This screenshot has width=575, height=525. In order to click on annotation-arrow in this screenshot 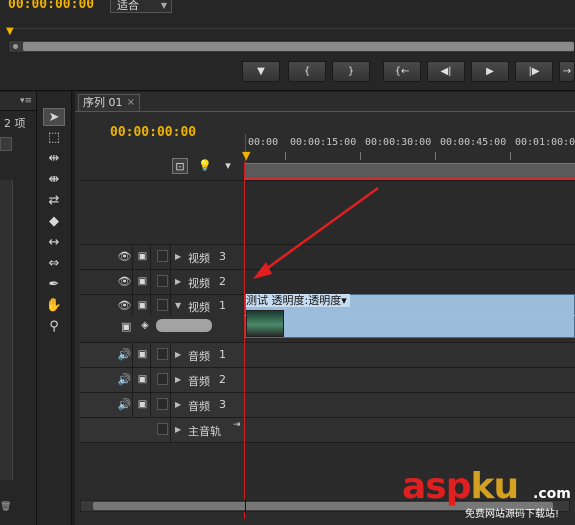, I will do `click(316, 232)`.